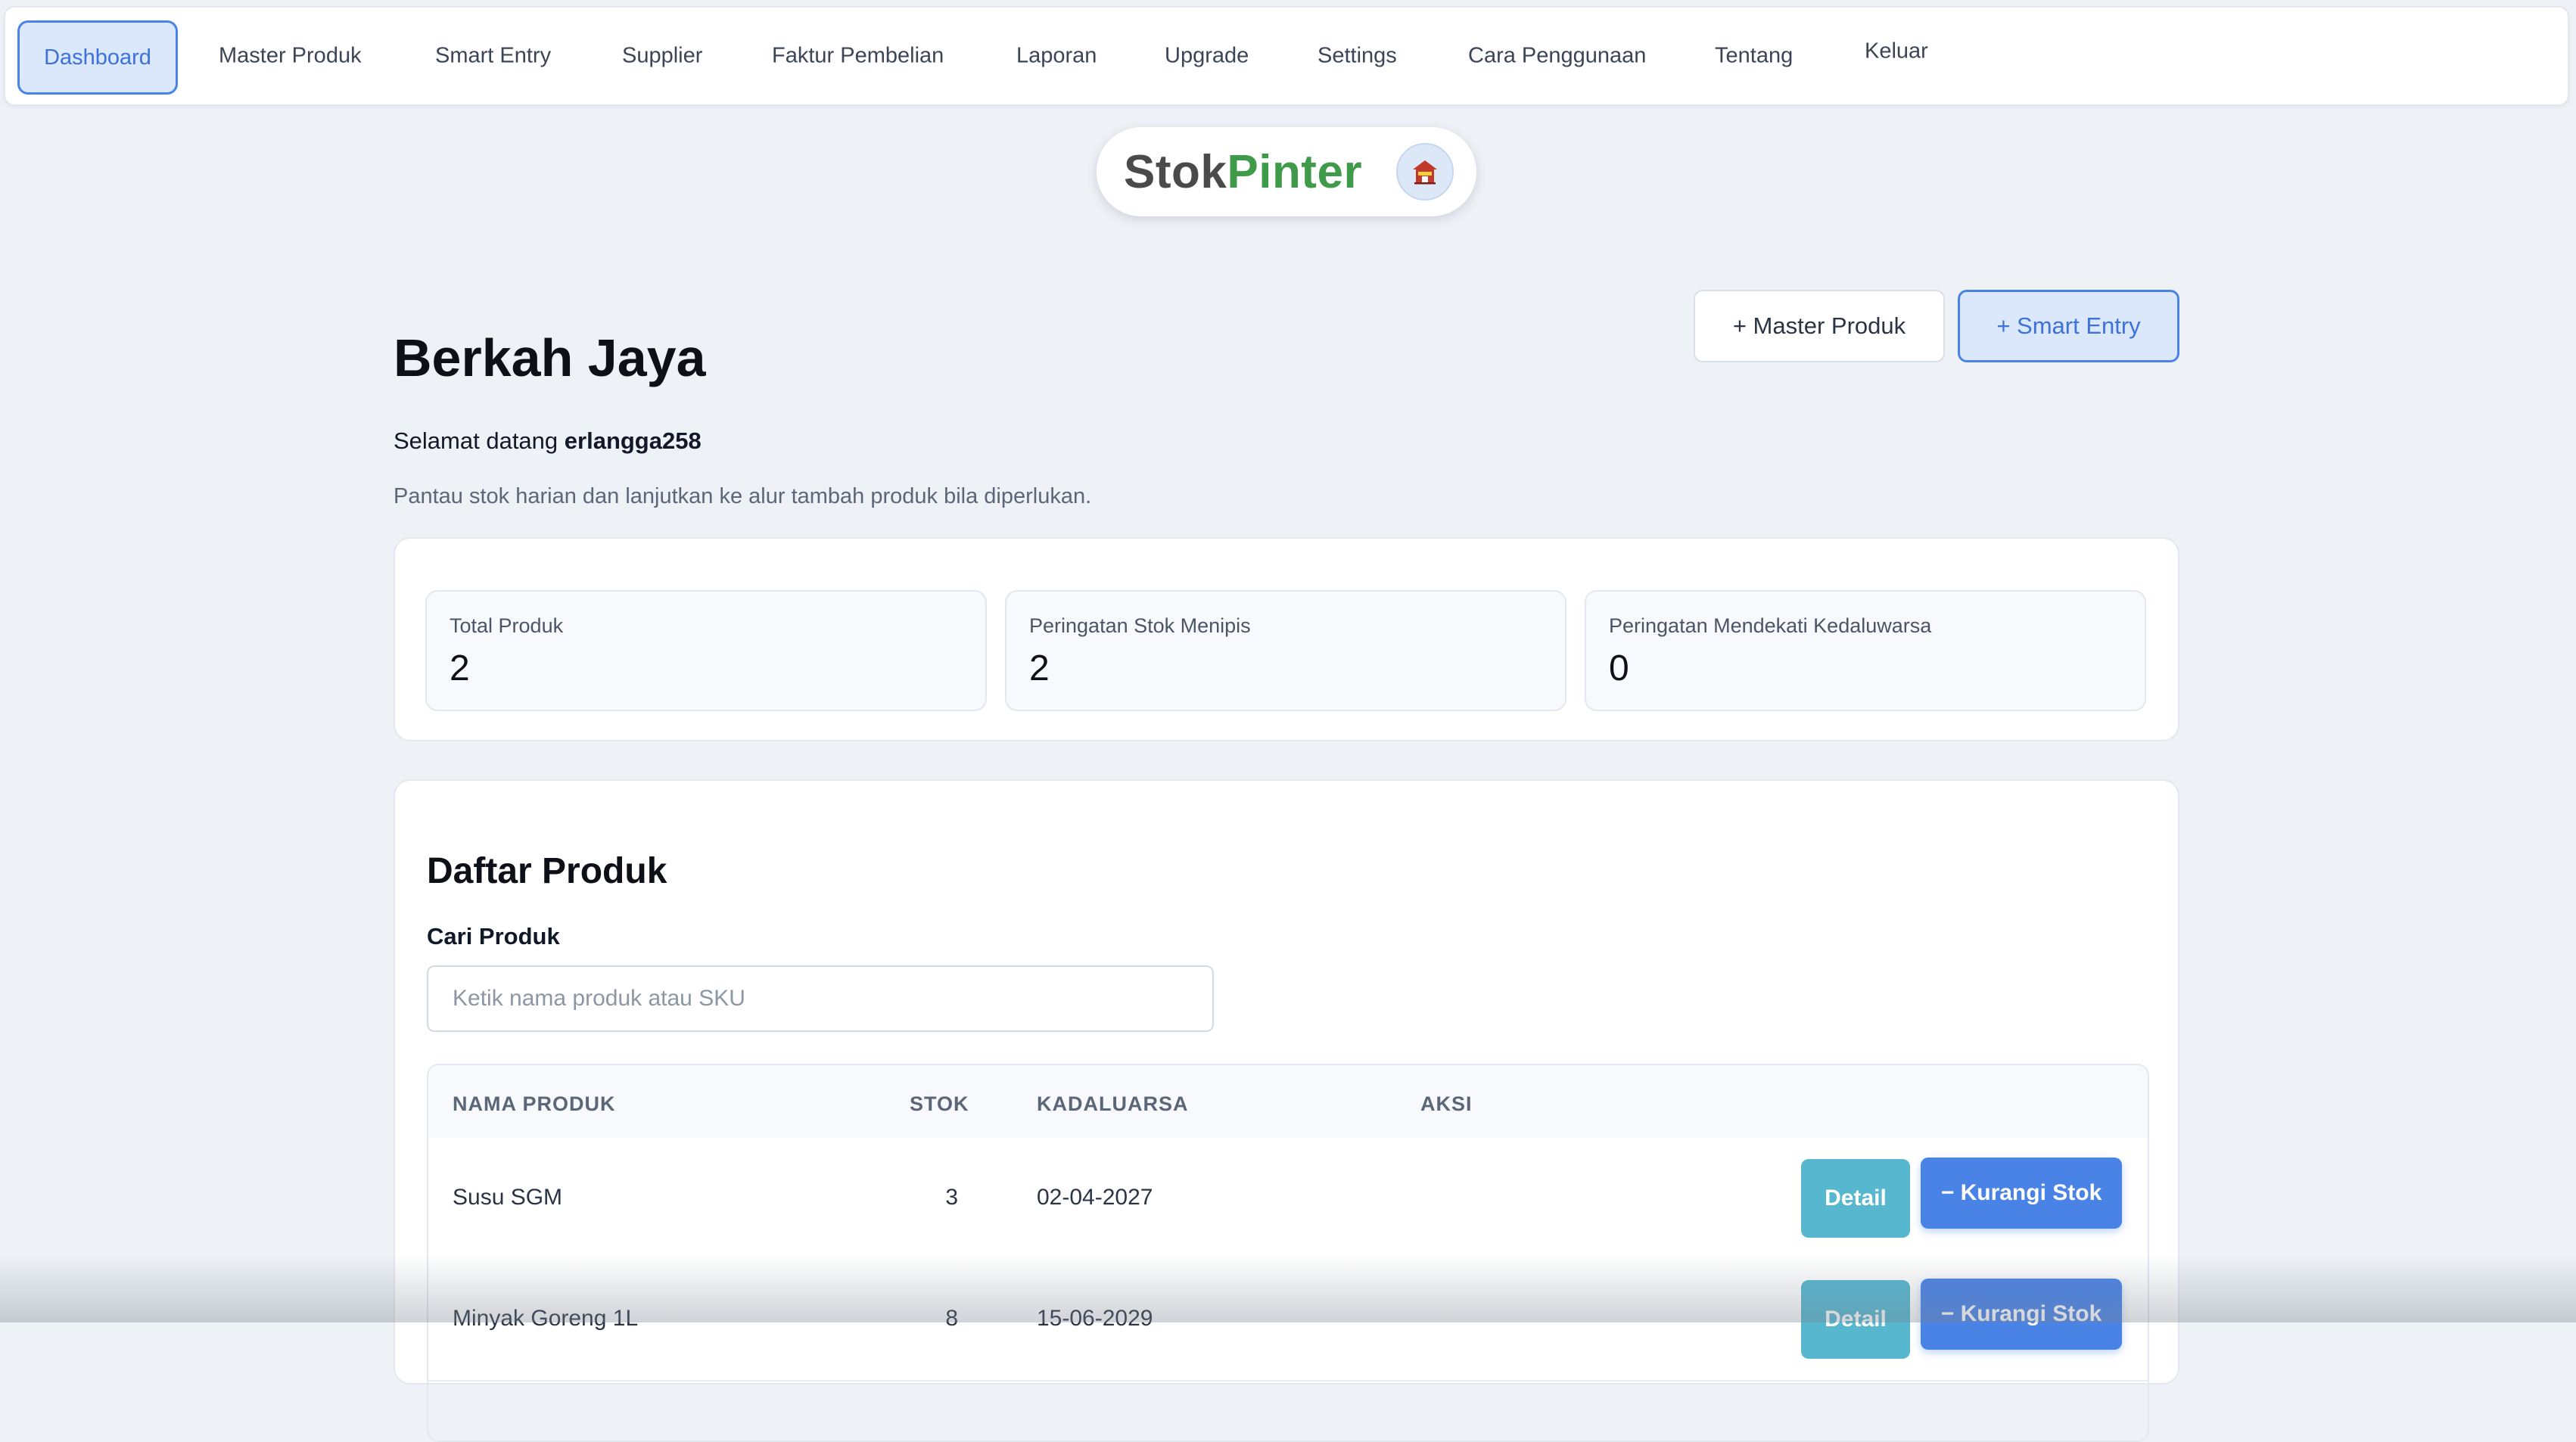 This screenshot has height=1442, width=2576. Describe the element at coordinates (1771, 626) in the screenshot. I see `stat-label: Peringatan Mendekati Kedaluwarsa` at that location.